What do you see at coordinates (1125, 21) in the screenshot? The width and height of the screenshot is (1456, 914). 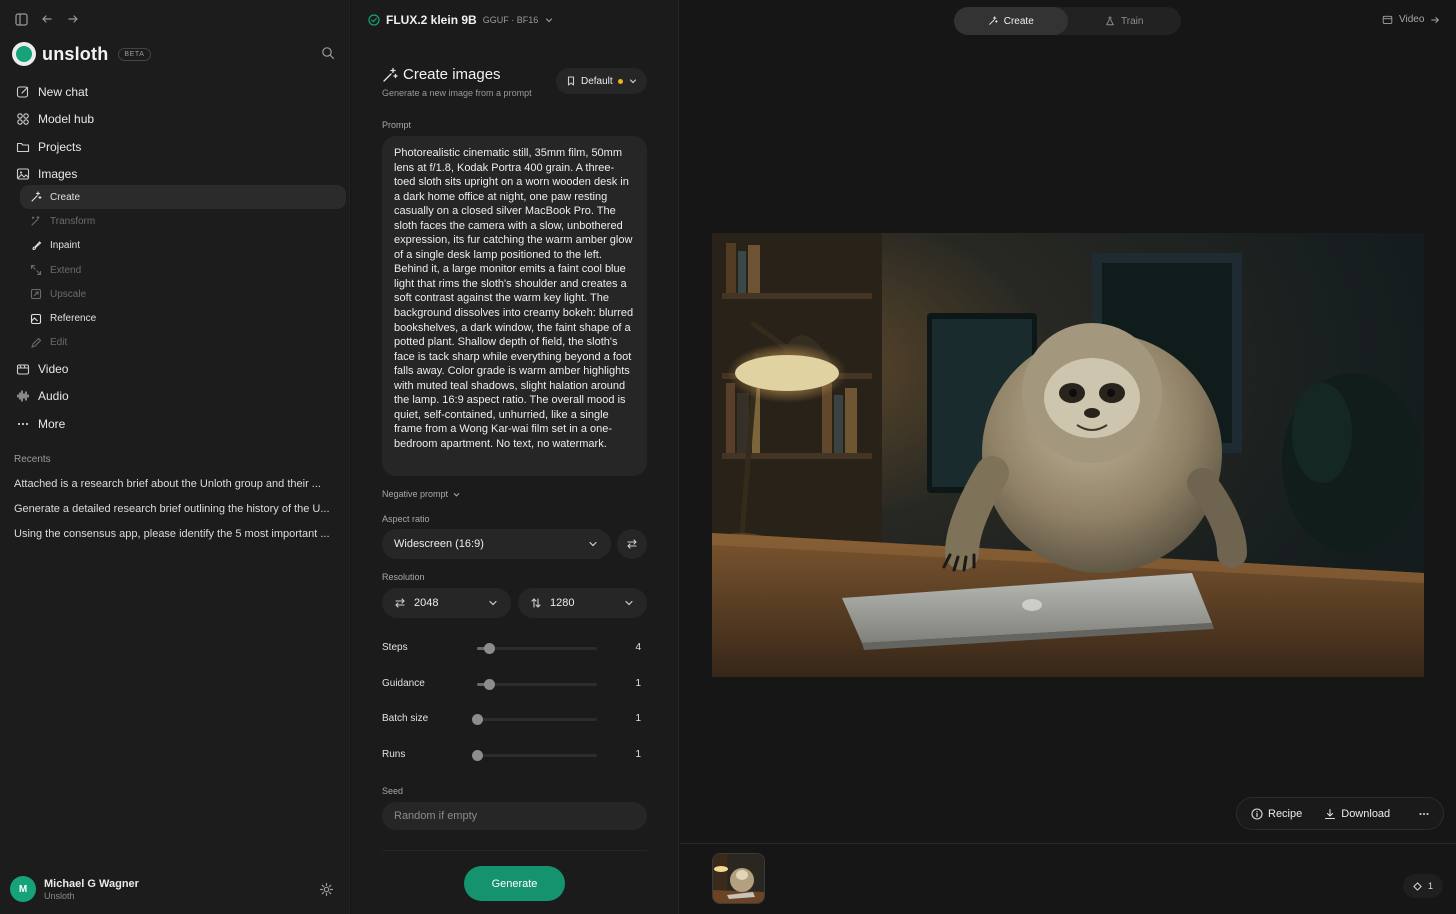 I see `tab-train: Train` at bounding box center [1125, 21].